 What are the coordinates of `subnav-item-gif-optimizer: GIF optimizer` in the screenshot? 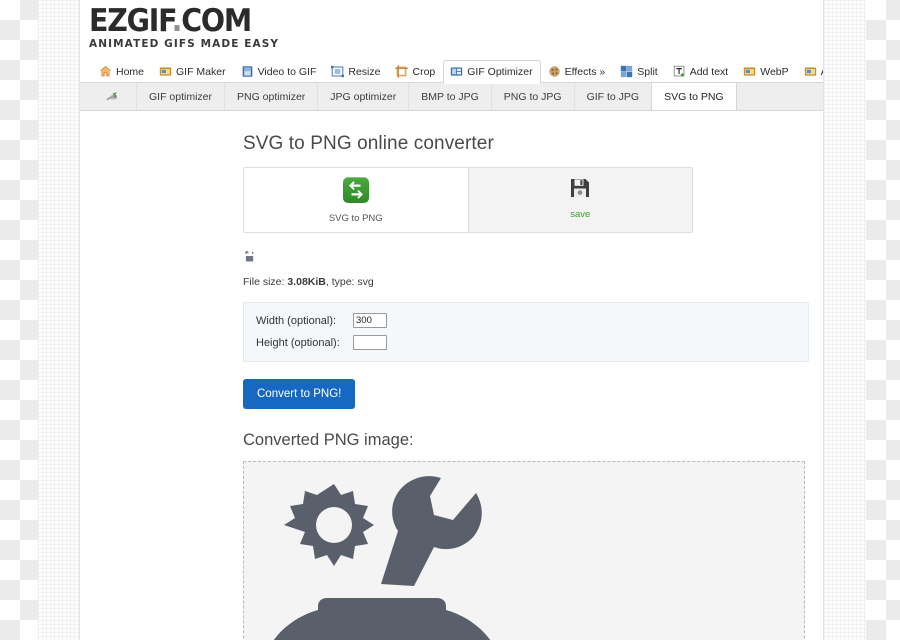 It's located at (180, 96).